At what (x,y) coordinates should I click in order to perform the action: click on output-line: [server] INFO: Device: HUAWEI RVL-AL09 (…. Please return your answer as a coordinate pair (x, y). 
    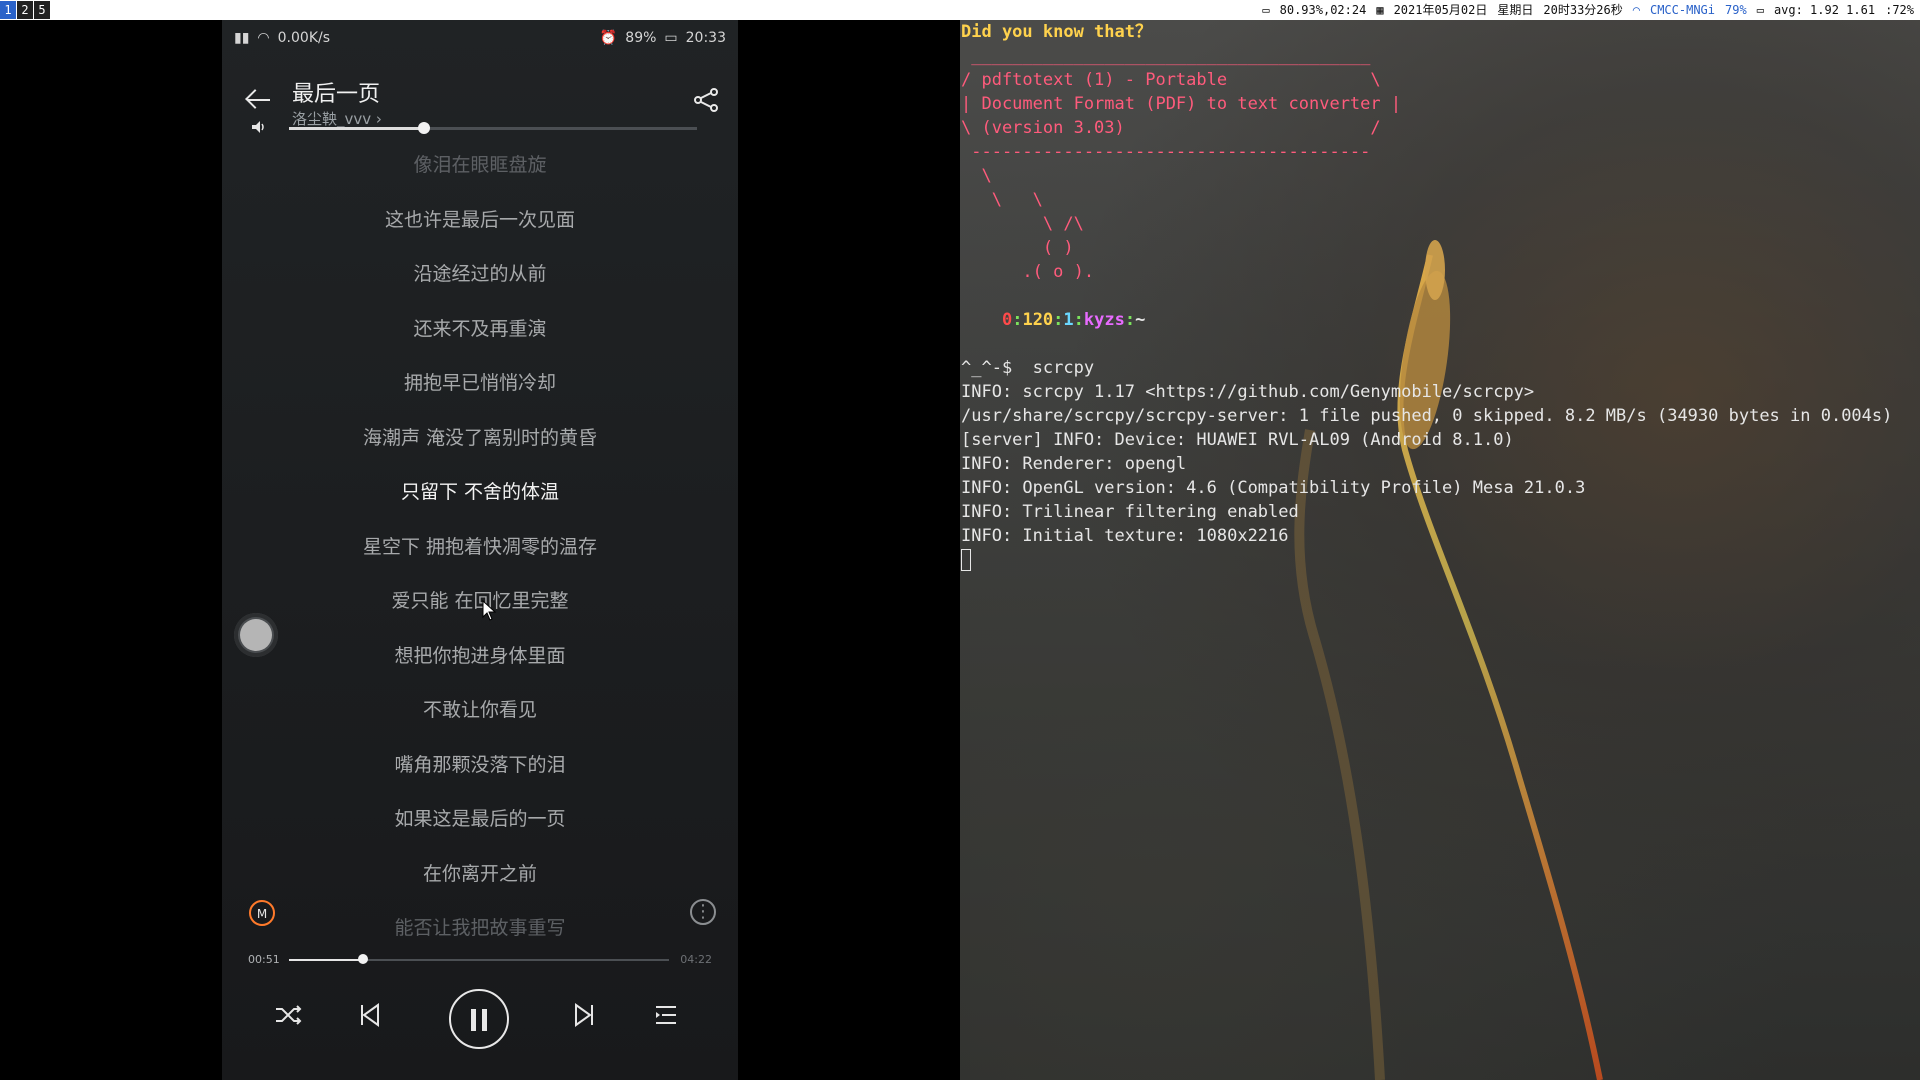
    Looking at the image, I should click on (1237, 440).